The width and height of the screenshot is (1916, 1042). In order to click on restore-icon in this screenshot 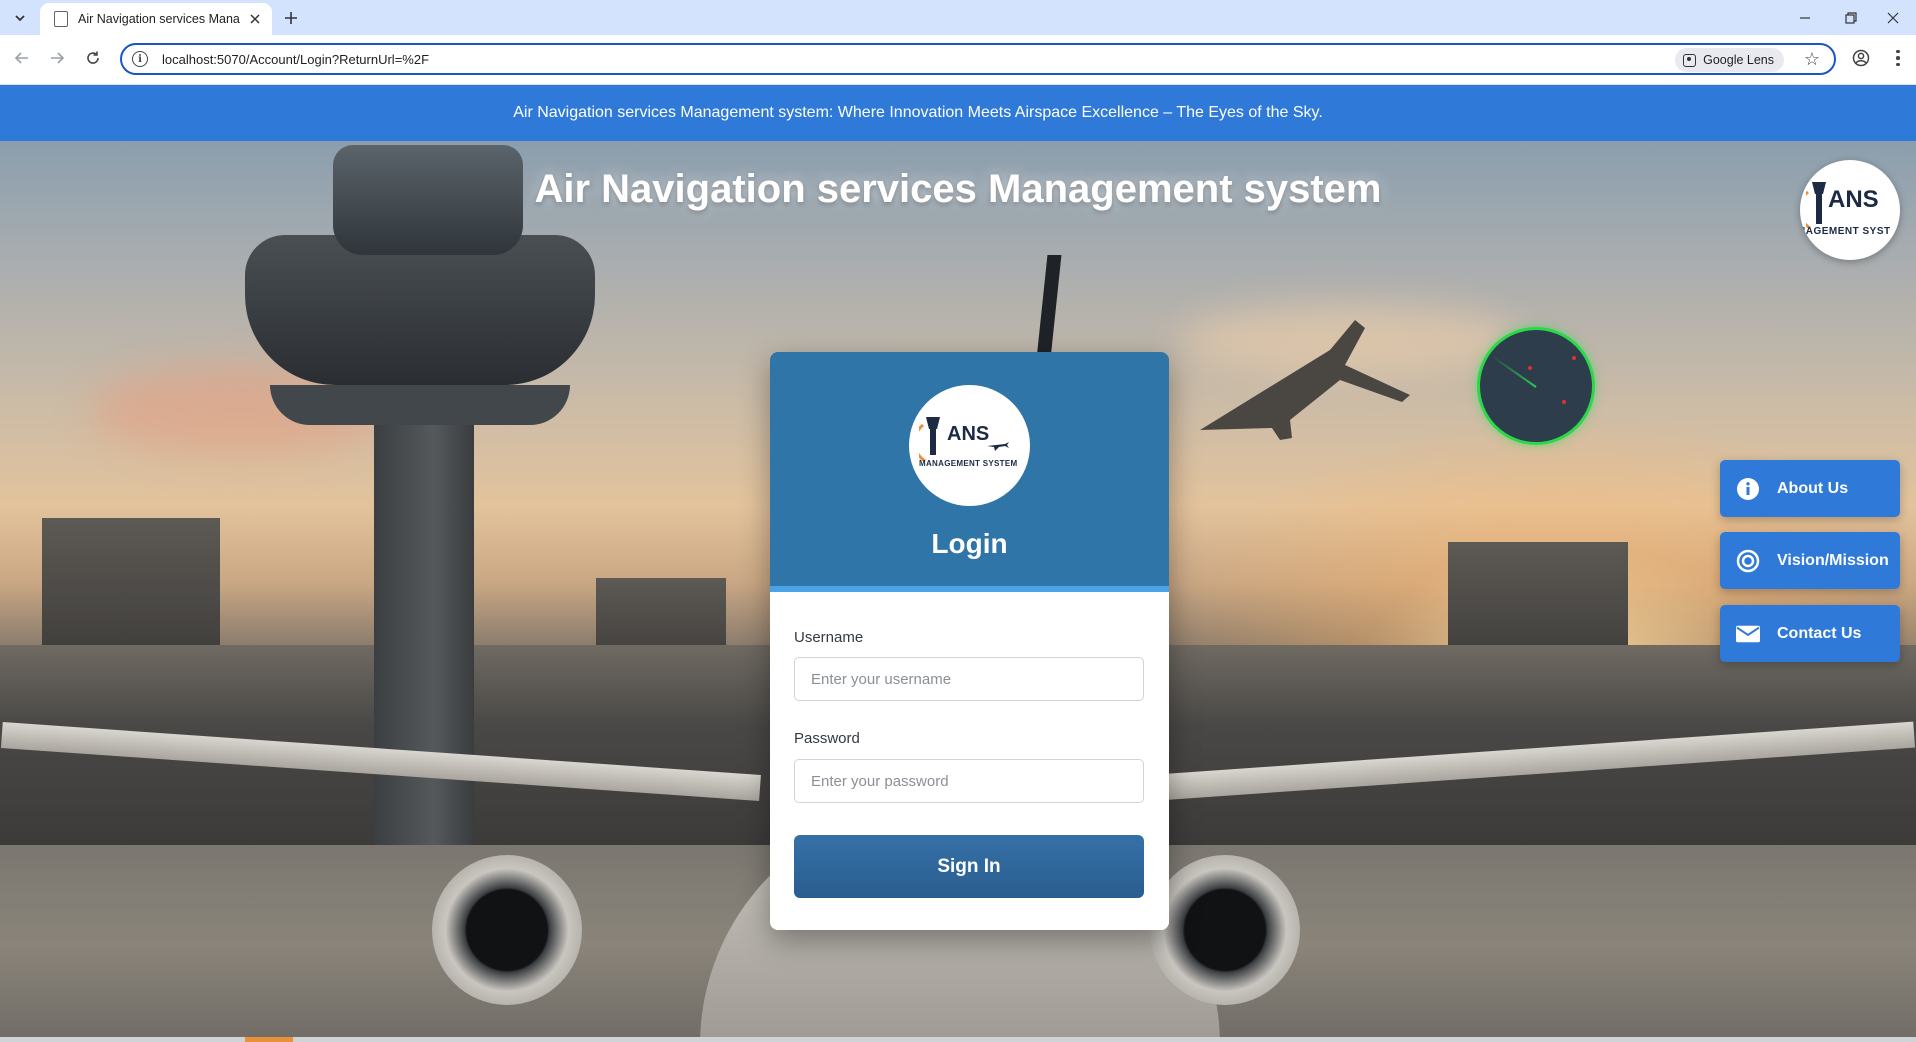, I will do `click(1851, 17)`.